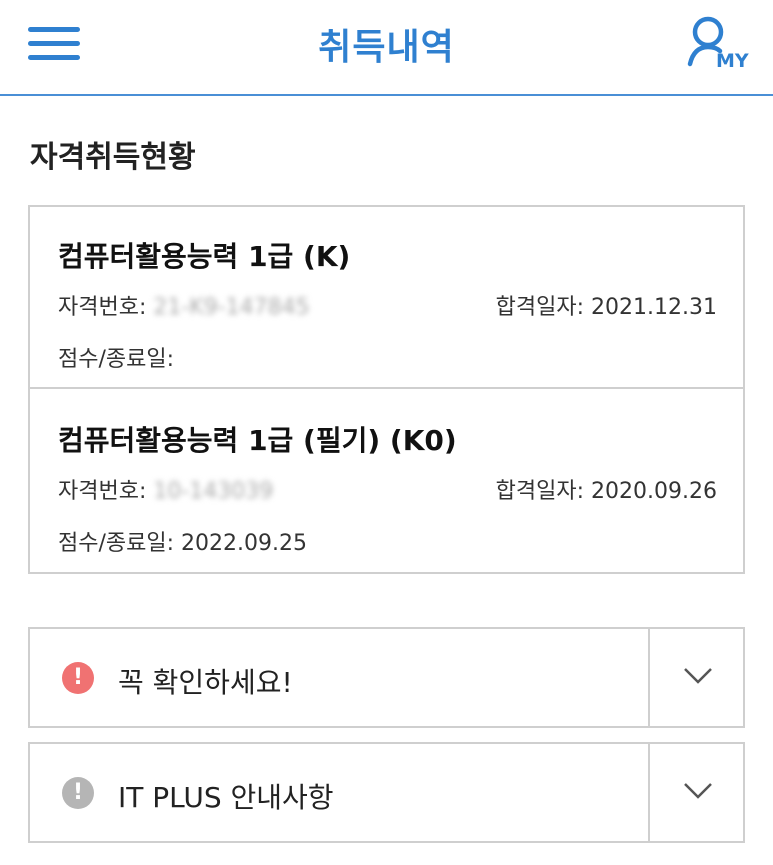 The width and height of the screenshot is (773, 865). Describe the element at coordinates (606, 491) in the screenshot. I see `pass-date: 합격일자: 2020.09.26` at that location.